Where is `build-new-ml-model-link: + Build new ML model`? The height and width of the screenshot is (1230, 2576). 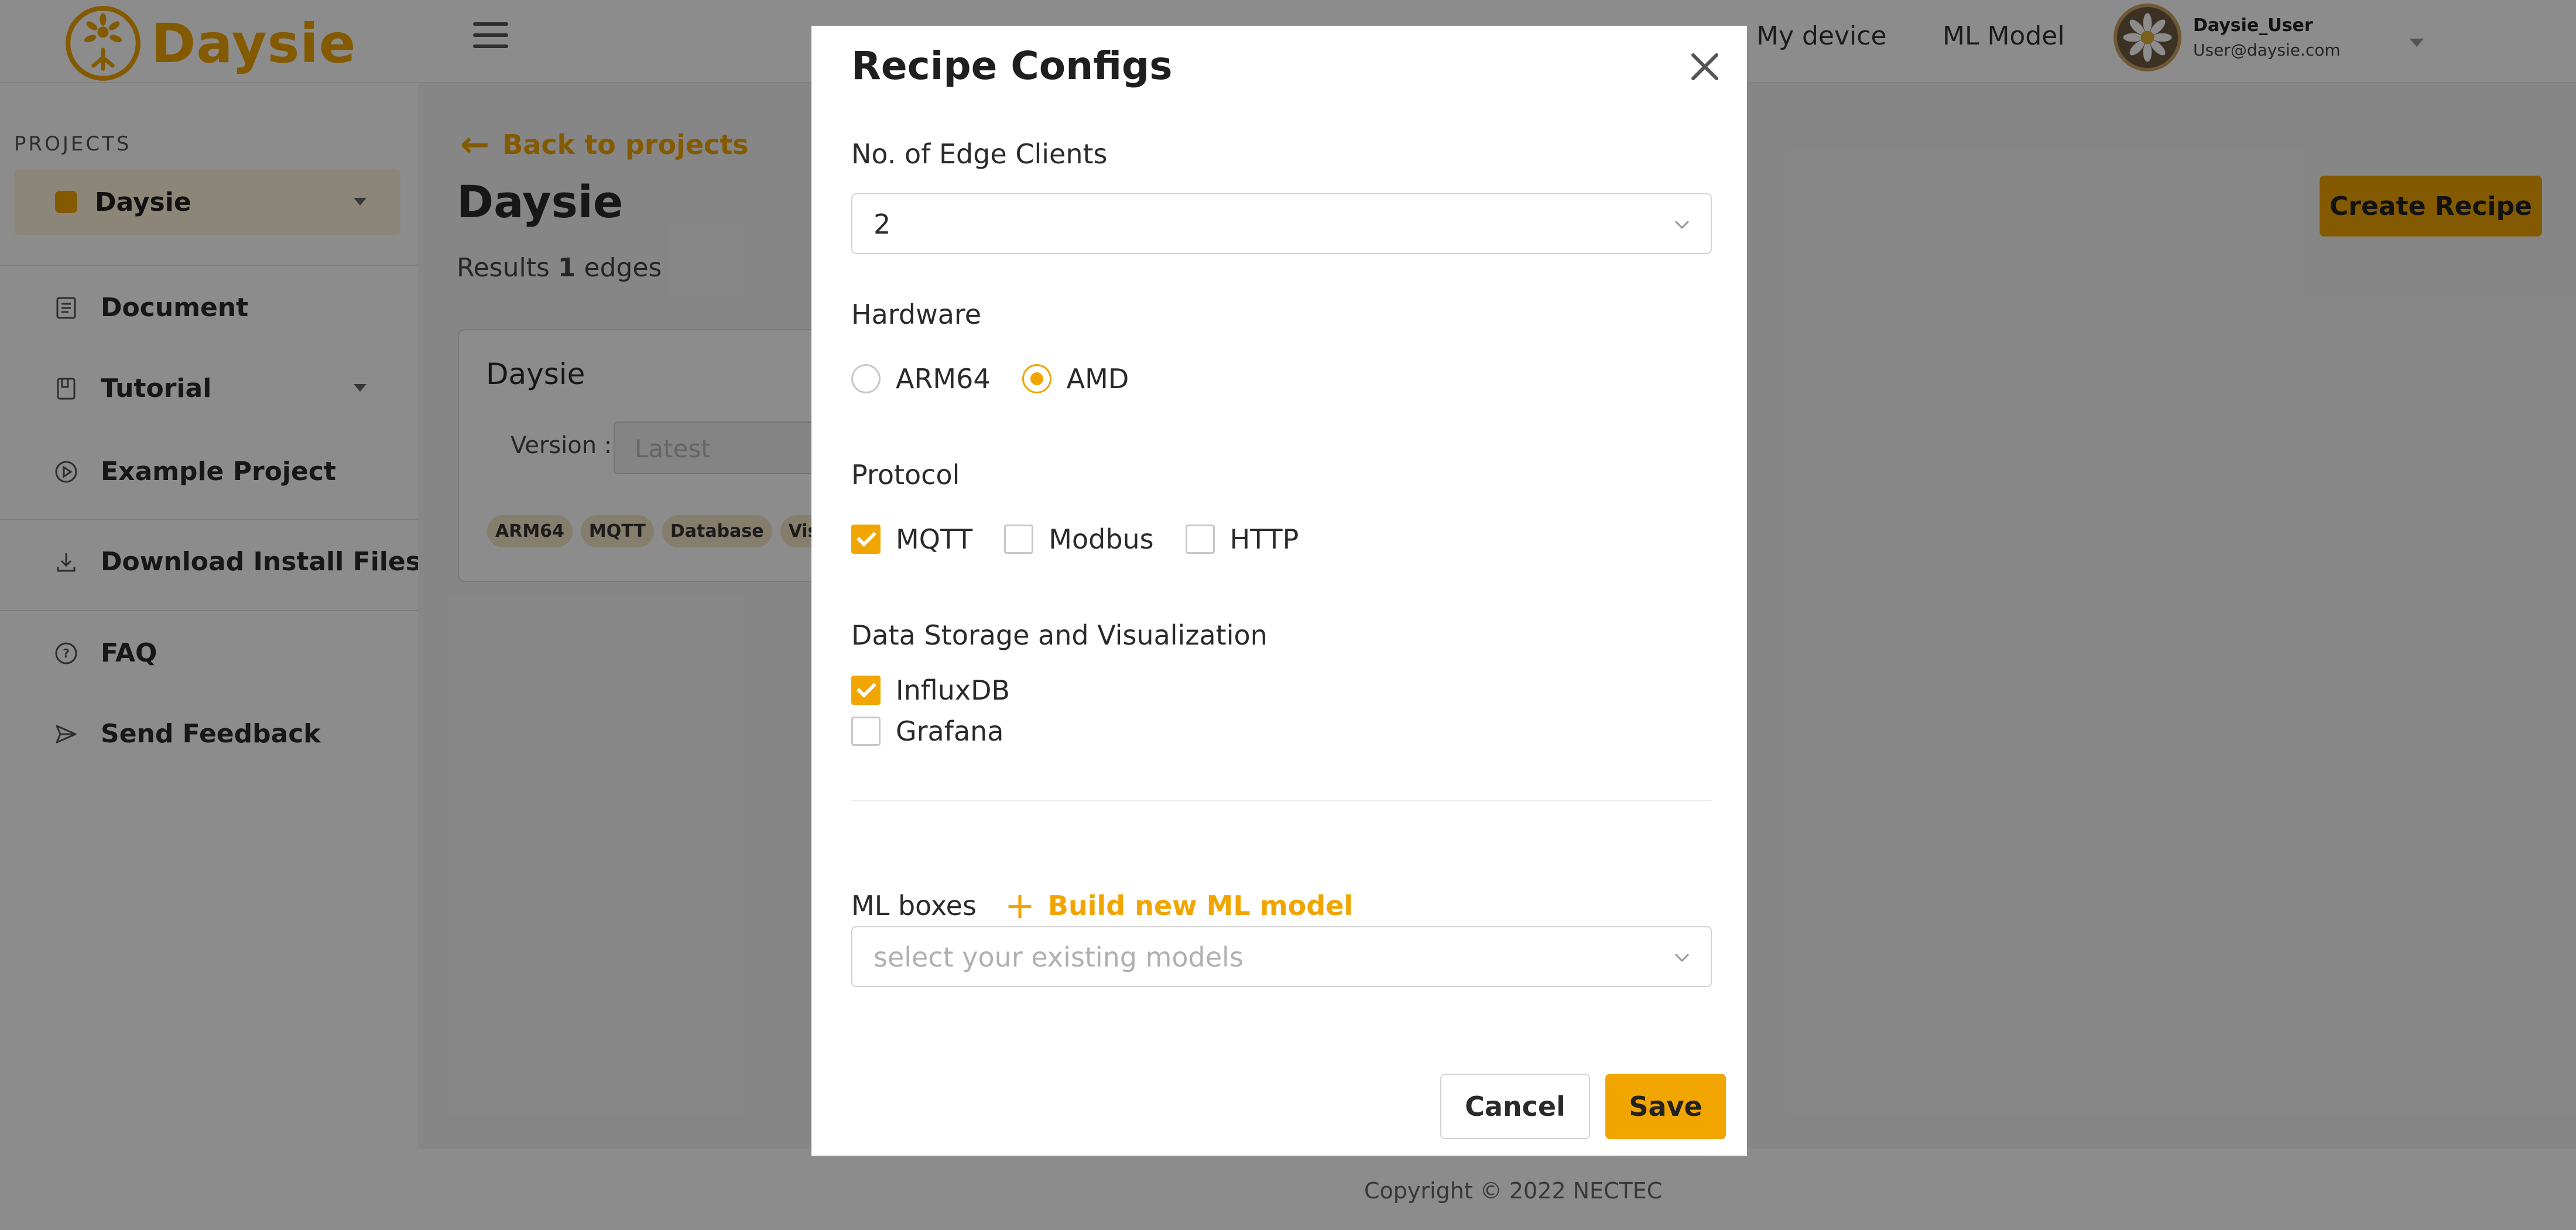
build-new-ml-model-link: + Build new ML model is located at coordinates (1179, 905).